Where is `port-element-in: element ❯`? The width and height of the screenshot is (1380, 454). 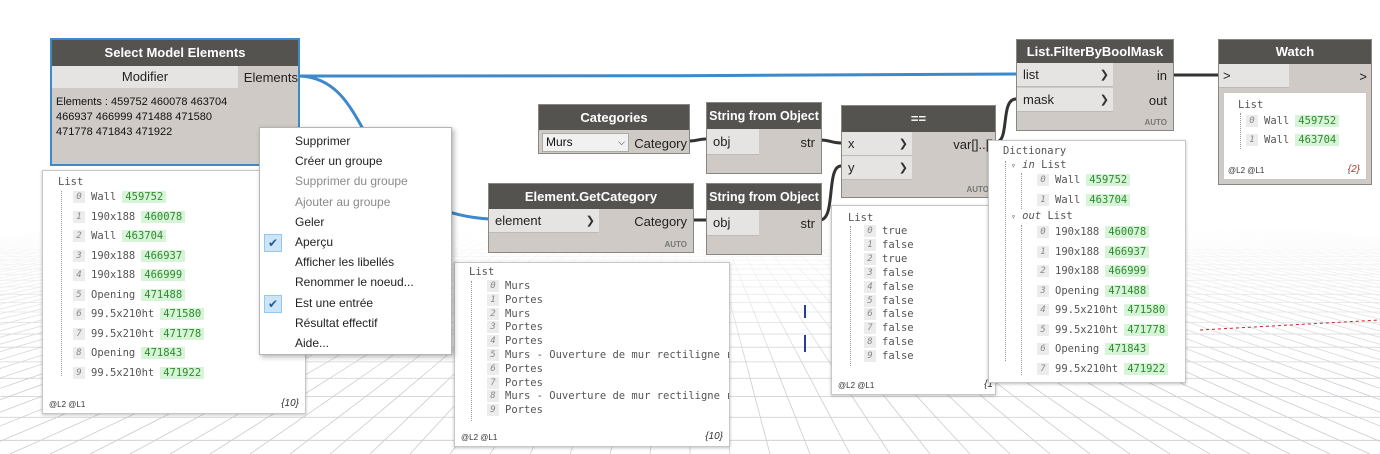
port-element-in: element ❯ is located at coordinates (544, 221).